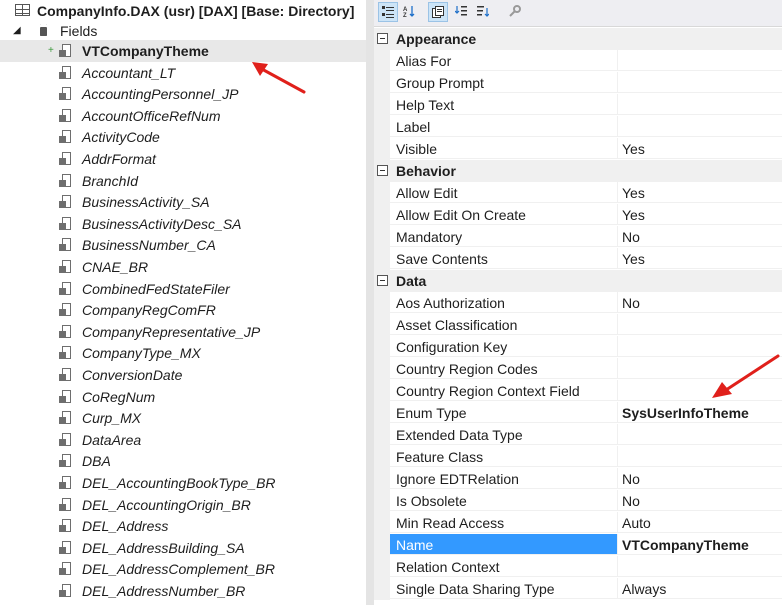 This screenshot has width=782, height=605. I want to click on property-row-single-data-sharing-type: Single Data Sharing Type Always, so click(578, 589).